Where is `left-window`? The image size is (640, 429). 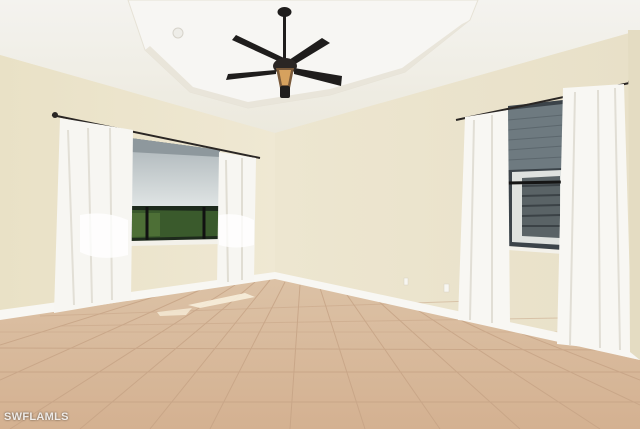 left-window is located at coordinates (175, 192).